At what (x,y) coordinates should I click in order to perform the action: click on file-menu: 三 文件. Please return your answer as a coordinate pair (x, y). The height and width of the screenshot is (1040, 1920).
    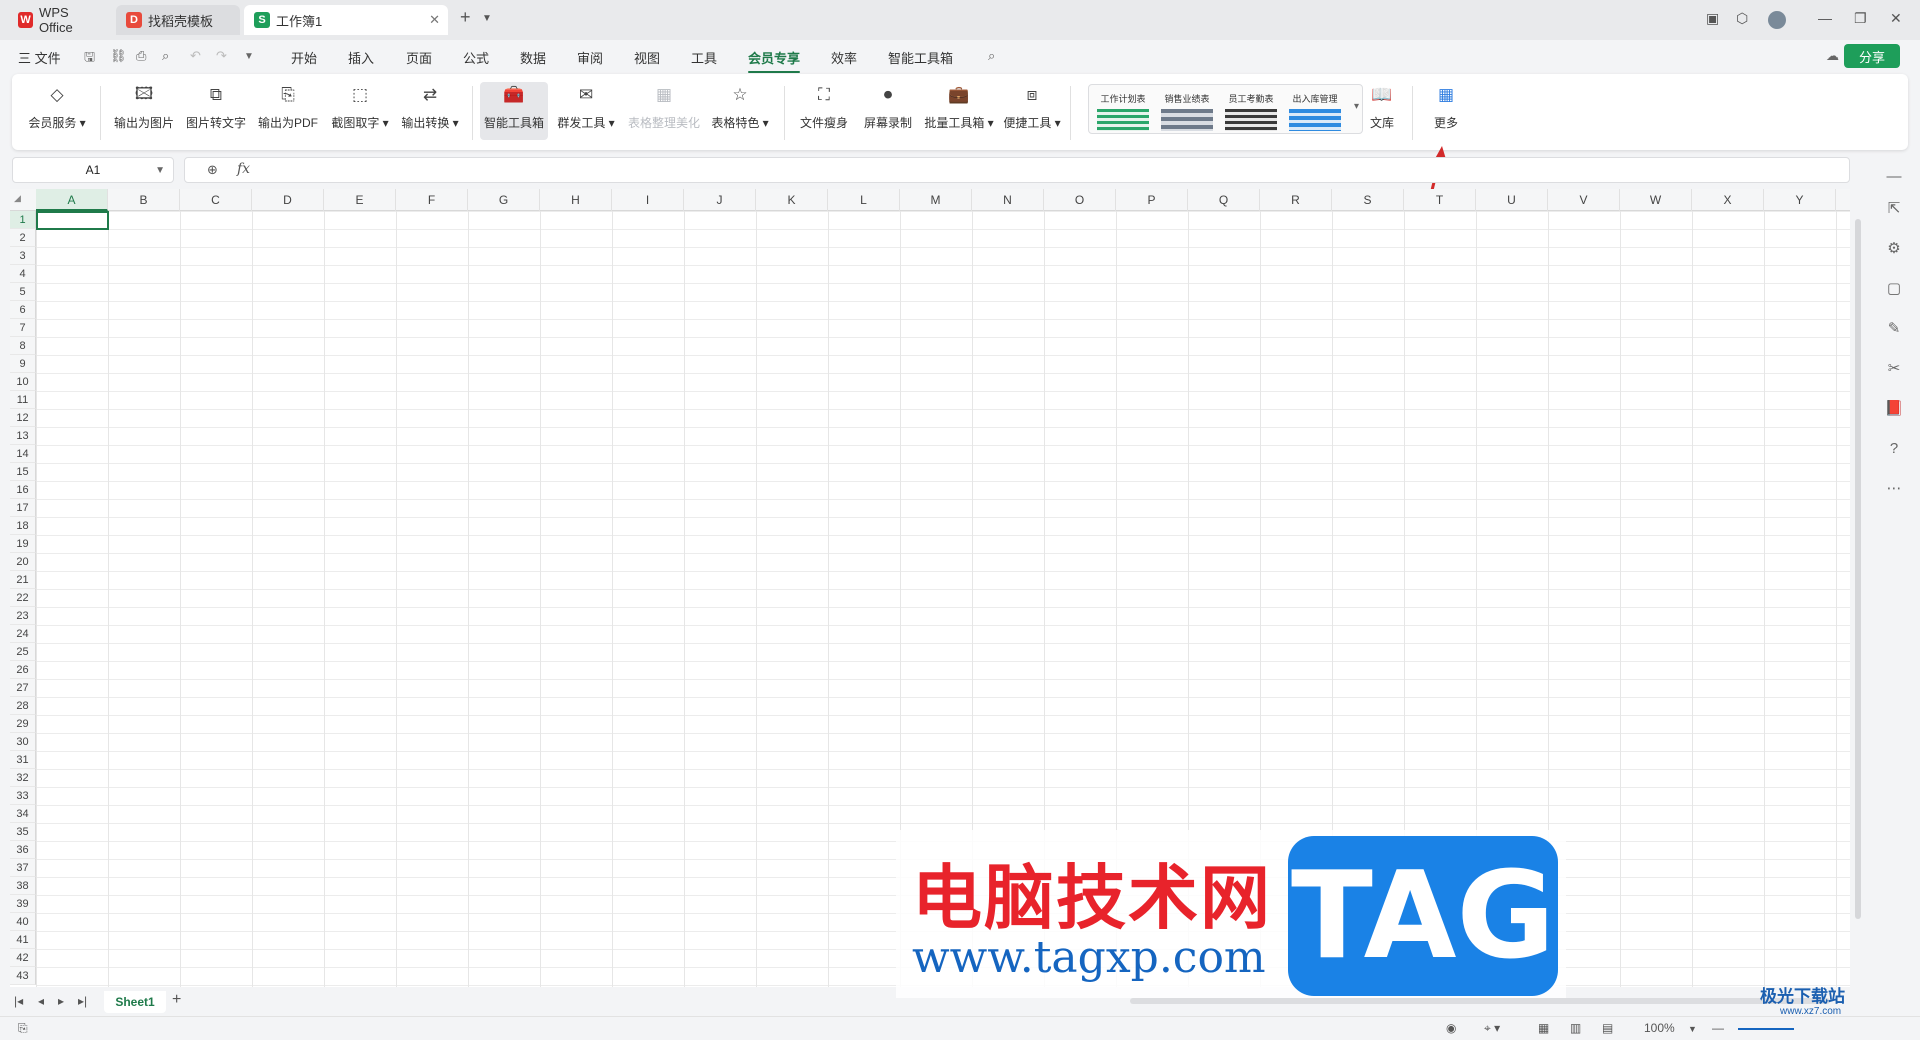
    Looking at the image, I should click on (39, 57).